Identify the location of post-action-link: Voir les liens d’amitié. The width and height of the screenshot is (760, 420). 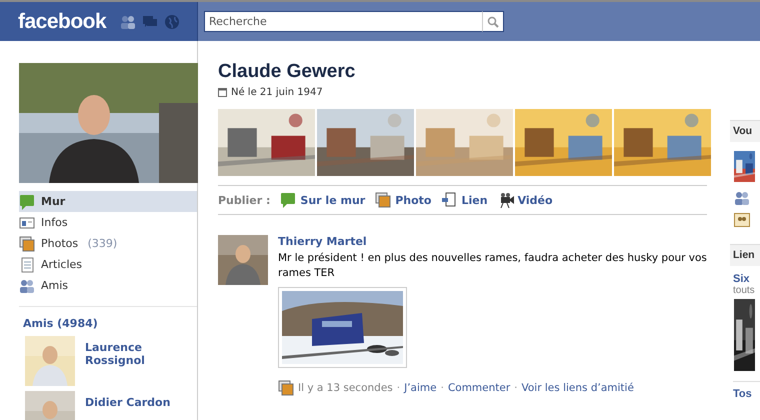
(578, 388).